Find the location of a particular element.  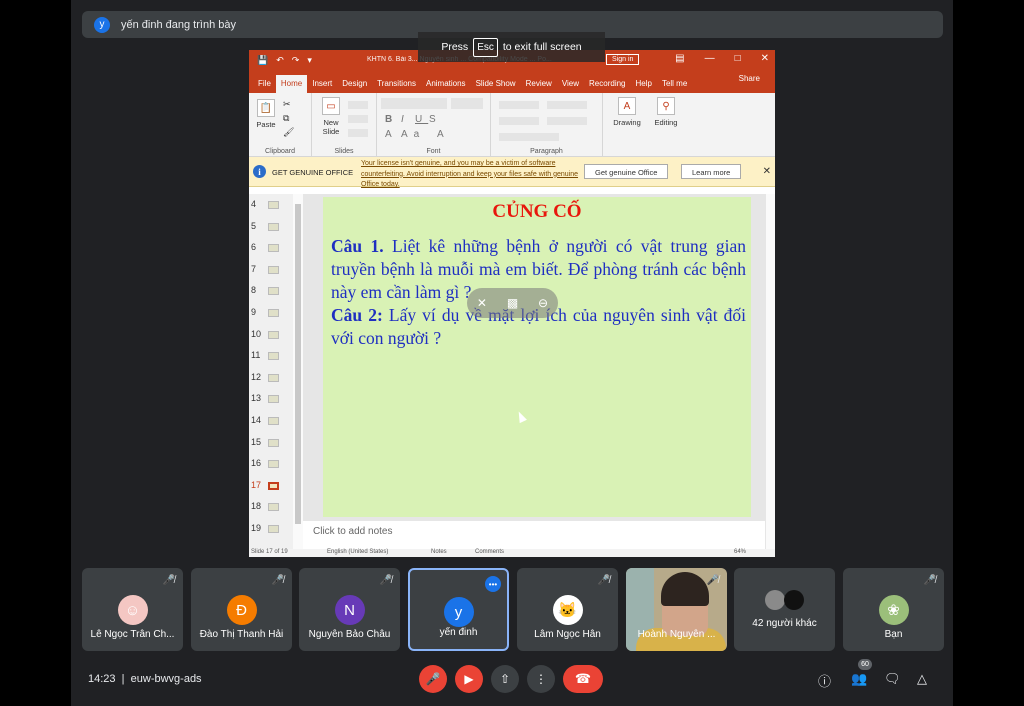

notes-pane: Click to add notes is located at coordinates (534, 535).